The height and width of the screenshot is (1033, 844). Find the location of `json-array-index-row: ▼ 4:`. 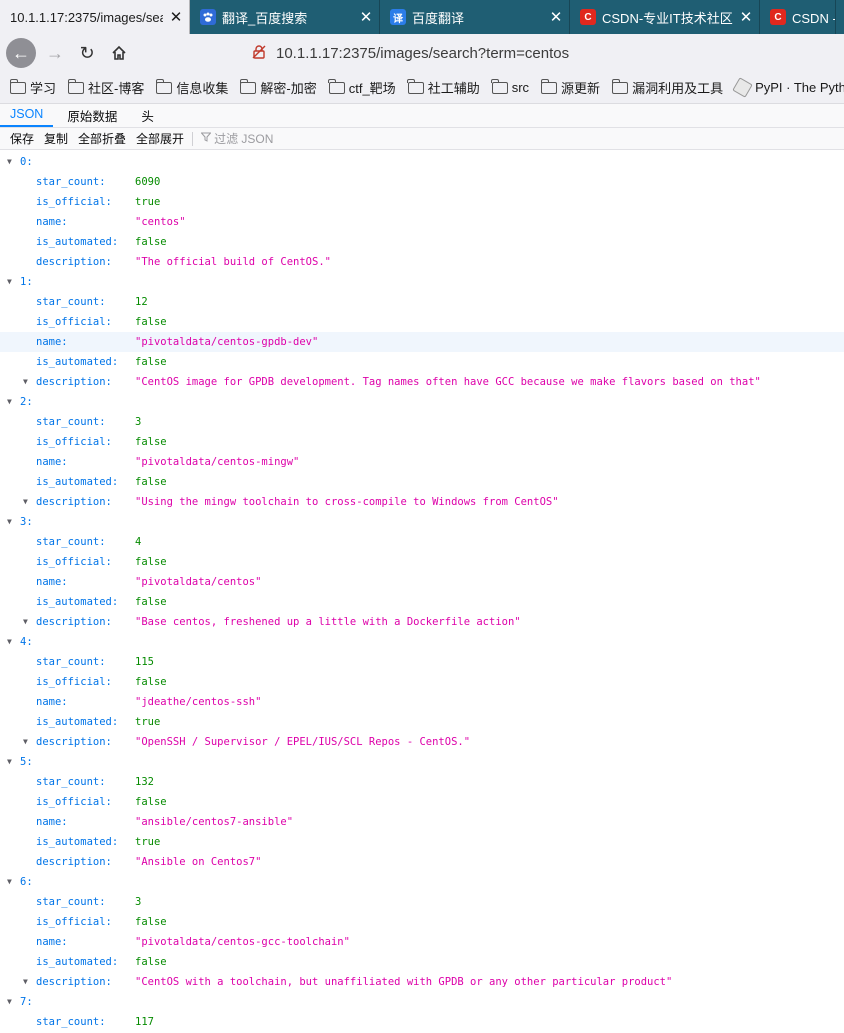

json-array-index-row: ▼ 4: is located at coordinates (422, 642).